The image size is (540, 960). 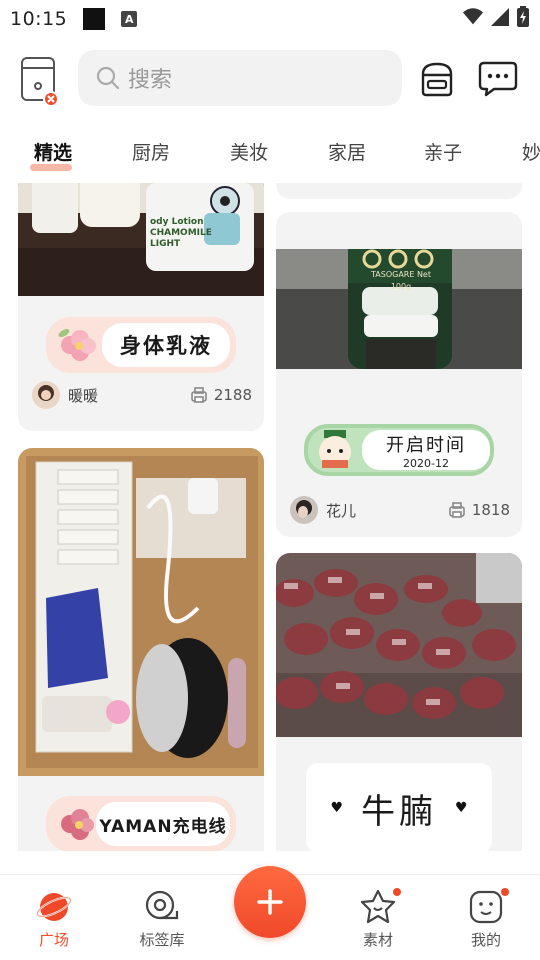 What do you see at coordinates (378, 906) in the screenshot?
I see `star-face-icon` at bounding box center [378, 906].